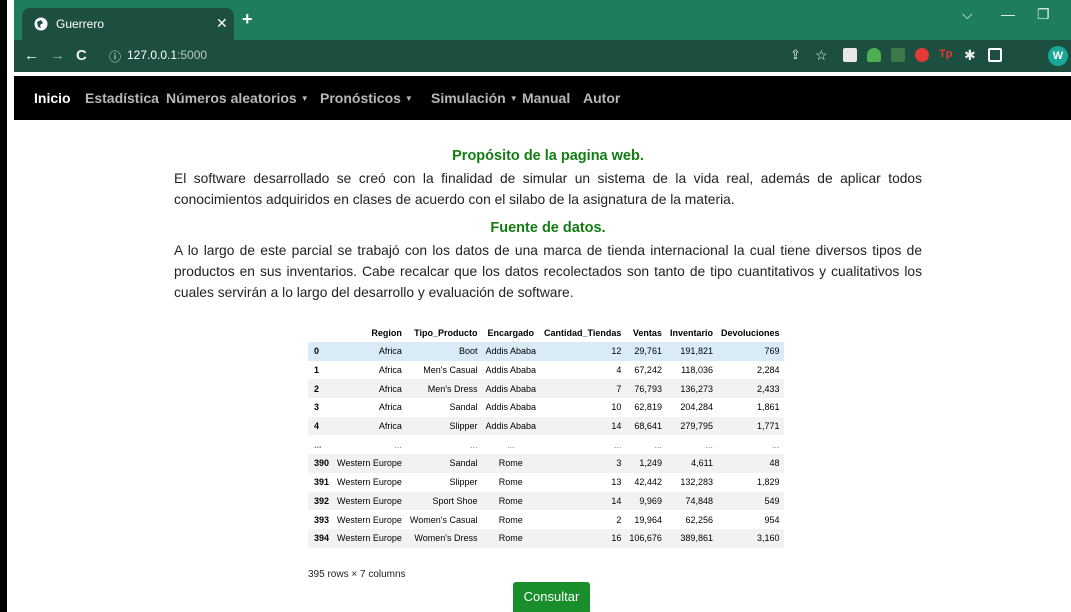 Image resolution: width=1071 pixels, height=612 pixels. What do you see at coordinates (546, 351) in the screenshot?
I see `table-row: 0 Africa Boot Addis Ababa 12 29,761 191,821 769` at bounding box center [546, 351].